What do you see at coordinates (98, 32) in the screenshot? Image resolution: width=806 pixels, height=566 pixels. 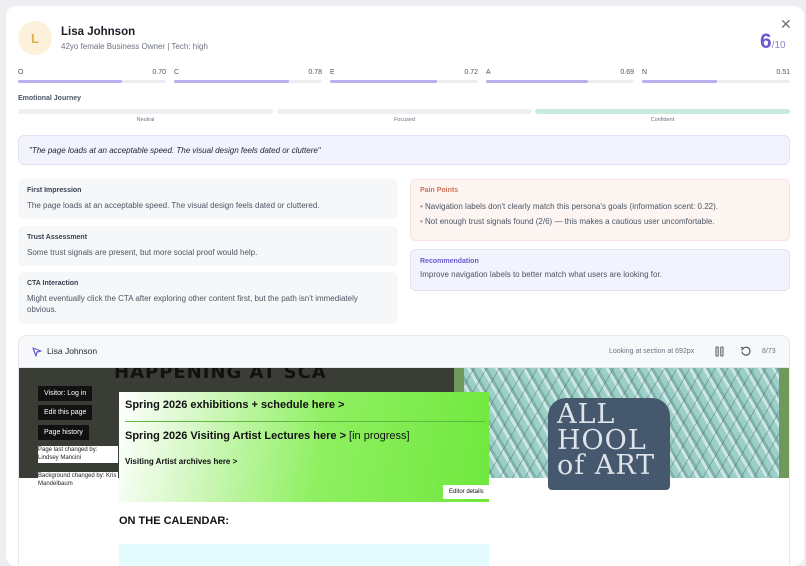 I see `persona-name: Lisa Johnson` at bounding box center [98, 32].